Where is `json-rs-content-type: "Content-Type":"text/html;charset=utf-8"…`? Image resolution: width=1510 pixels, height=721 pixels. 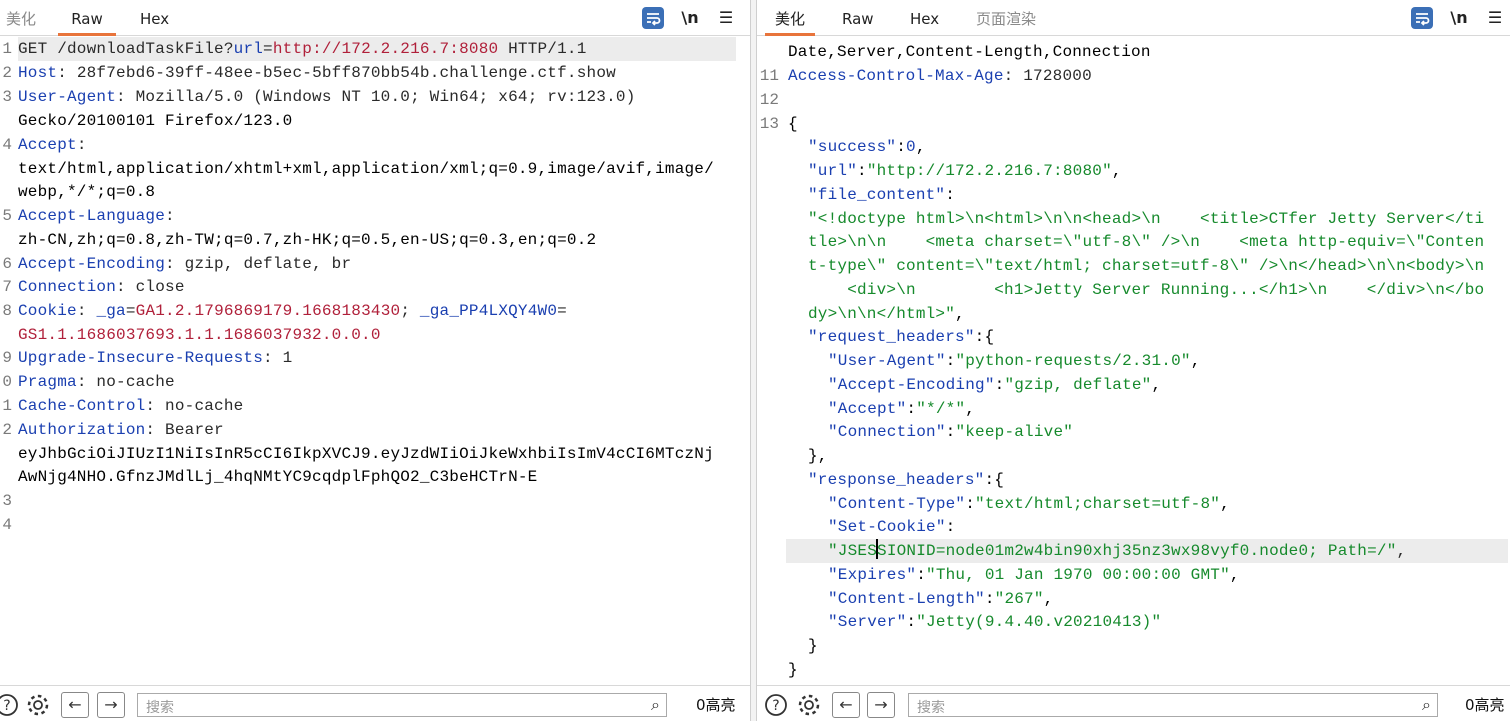
json-rs-content-type: "Content-Type":"text/html;charset=utf-8"… is located at coordinates (1029, 504).